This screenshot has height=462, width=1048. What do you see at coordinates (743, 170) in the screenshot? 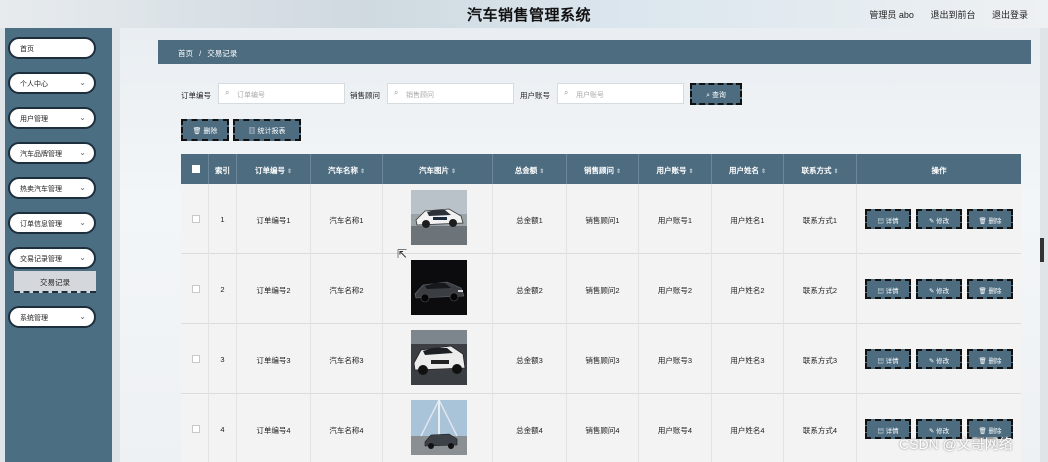
I see `th-user-name-label: 用户姓名` at bounding box center [743, 170].